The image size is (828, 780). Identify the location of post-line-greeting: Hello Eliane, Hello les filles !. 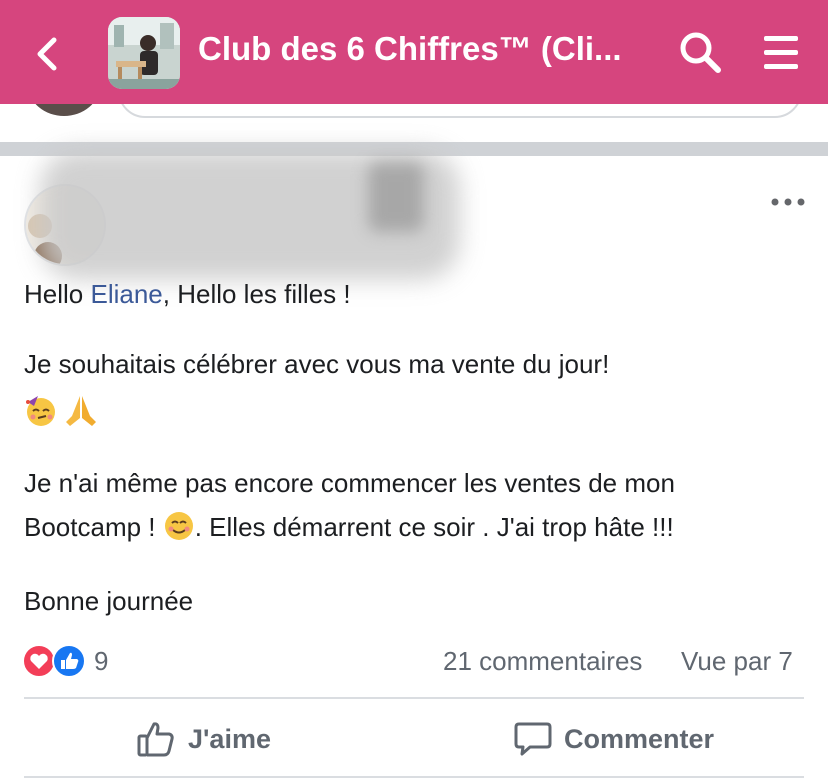
(414, 294).